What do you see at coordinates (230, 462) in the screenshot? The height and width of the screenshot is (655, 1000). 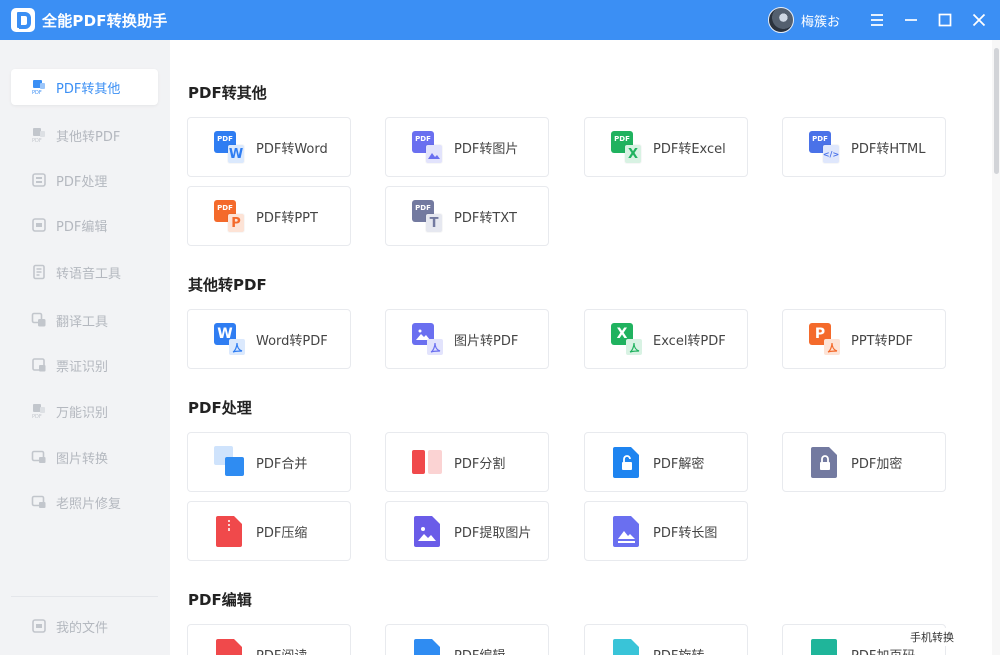 I see `pdf-merge-icon` at bounding box center [230, 462].